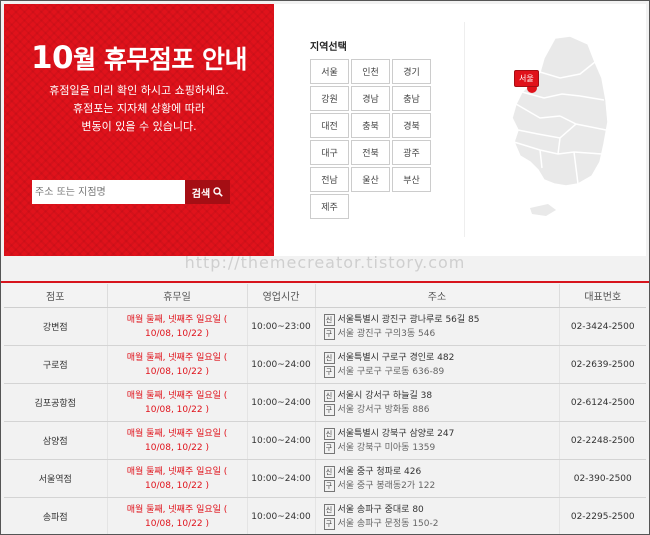 The width and height of the screenshot is (650, 535). What do you see at coordinates (464, 129) in the screenshot?
I see `divider` at bounding box center [464, 129].